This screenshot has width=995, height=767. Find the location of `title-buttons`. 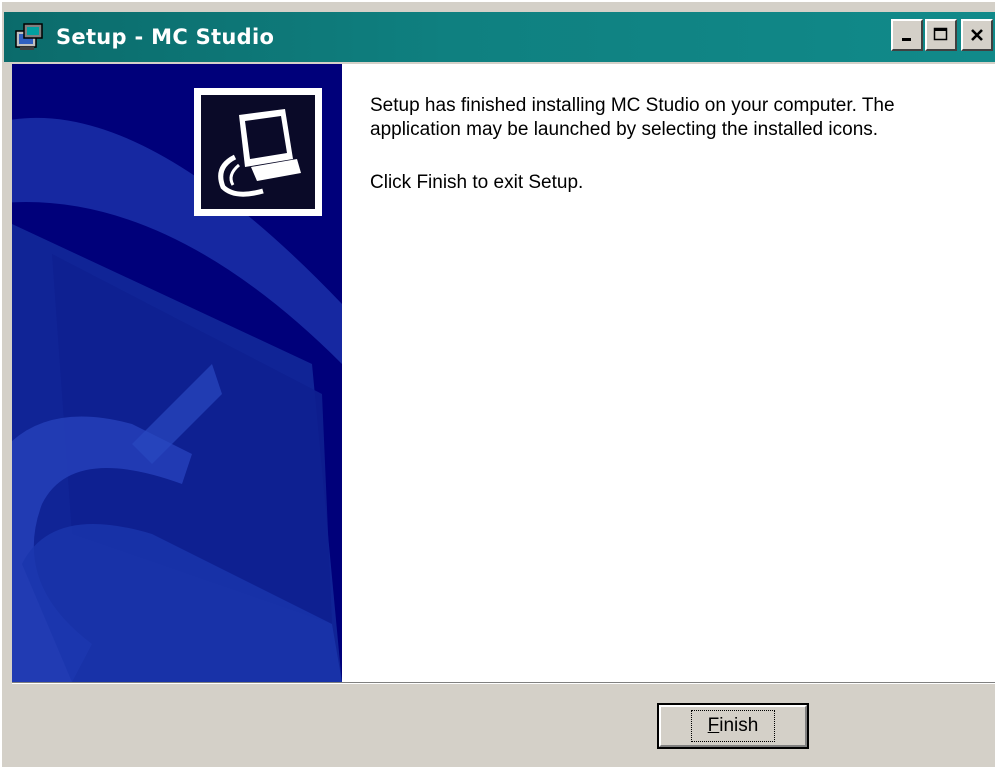

title-buttons is located at coordinates (942, 35).